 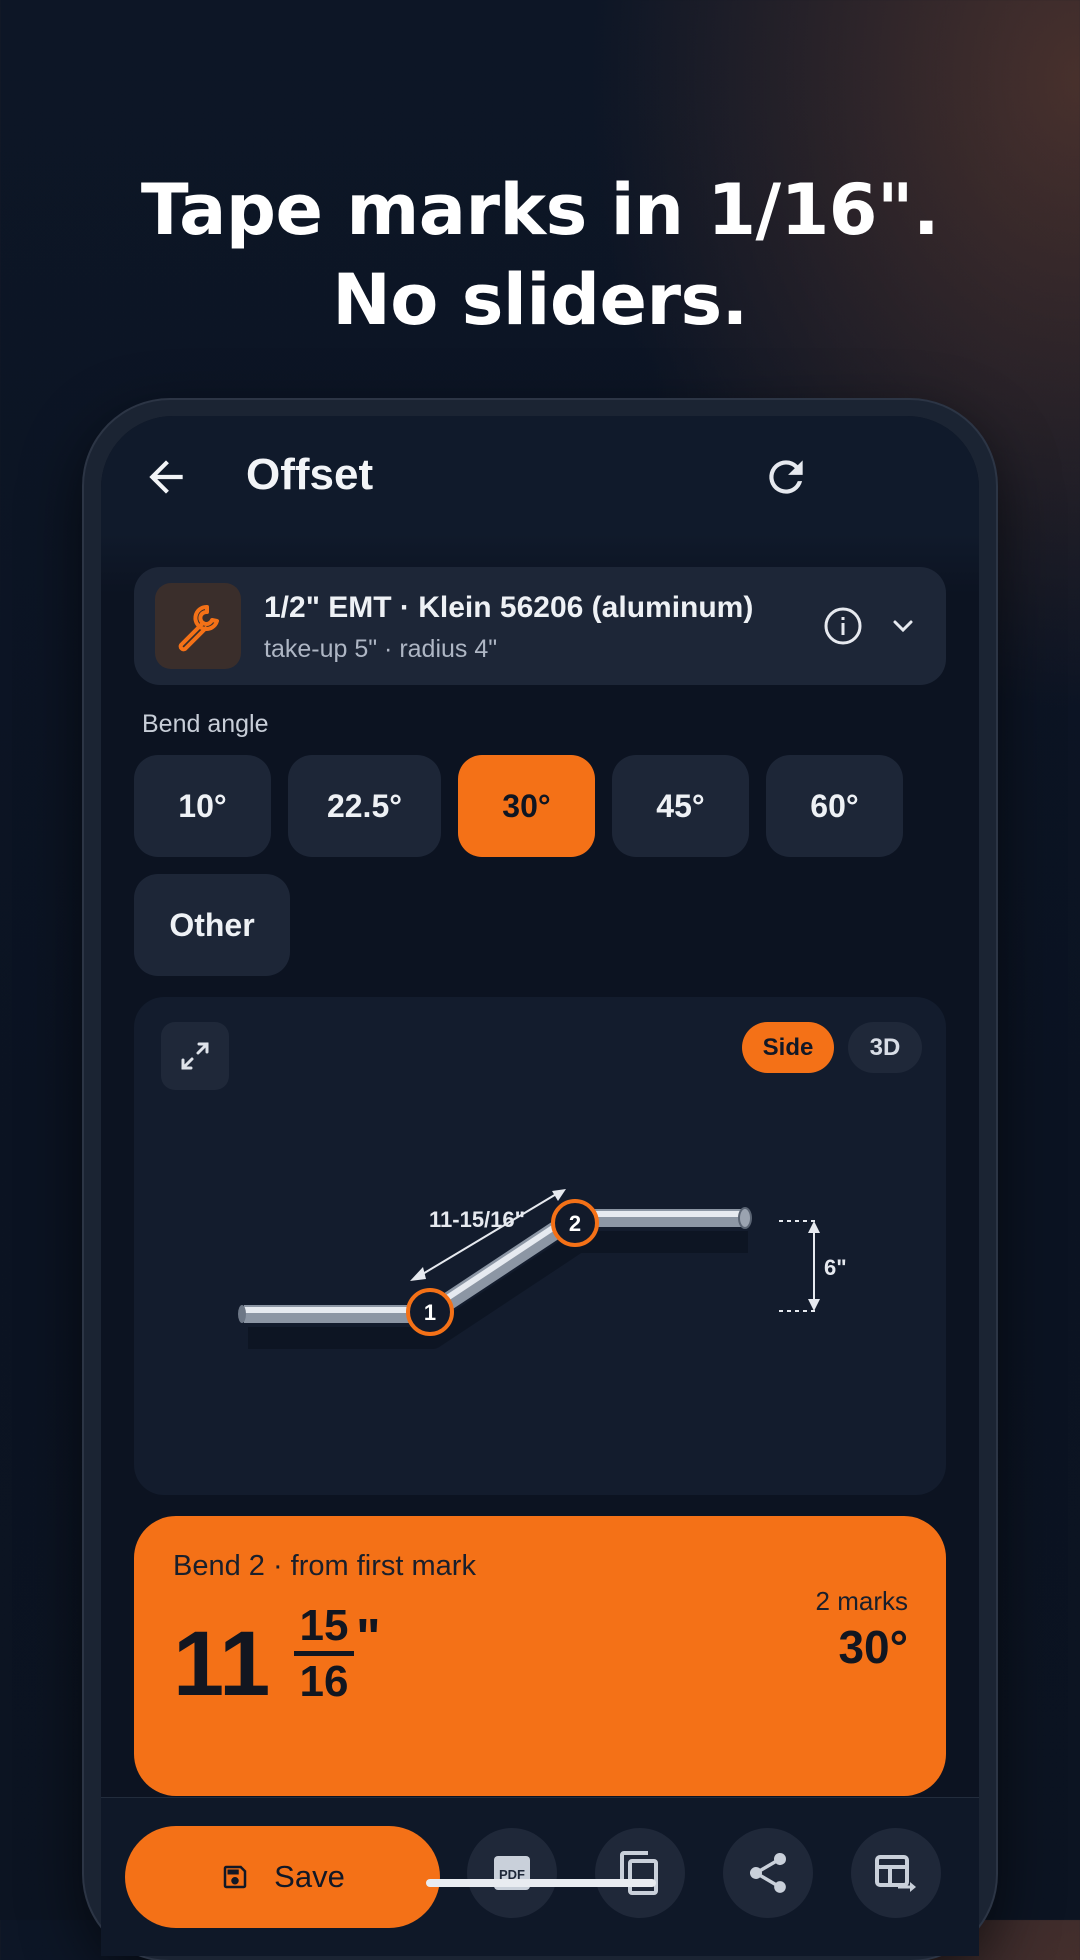 I want to click on arrow-left-icon, so click(x=166, y=477).